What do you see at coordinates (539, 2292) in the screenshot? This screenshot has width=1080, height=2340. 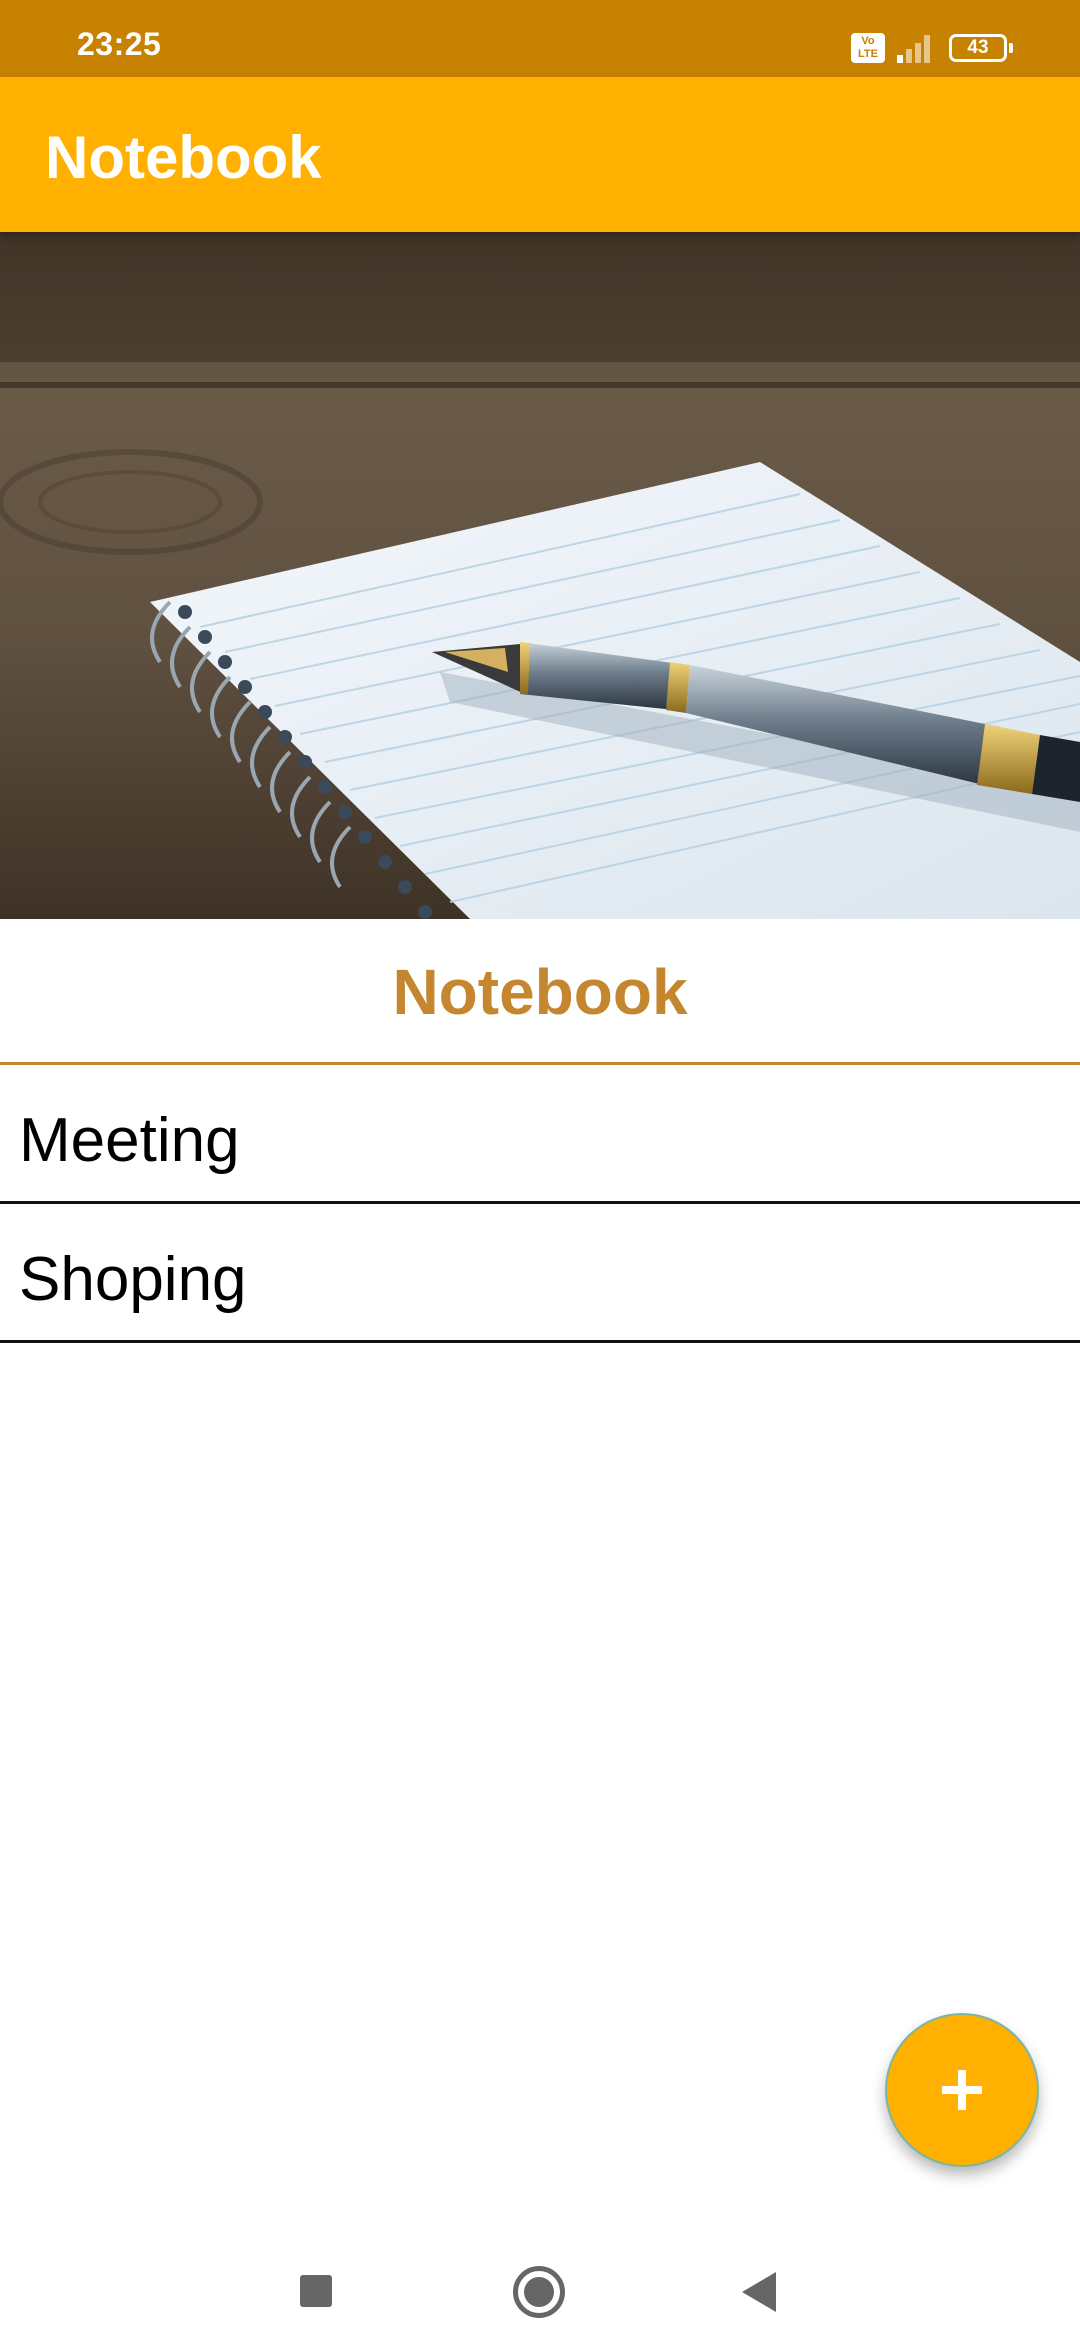 I see `home-circle-icon` at bounding box center [539, 2292].